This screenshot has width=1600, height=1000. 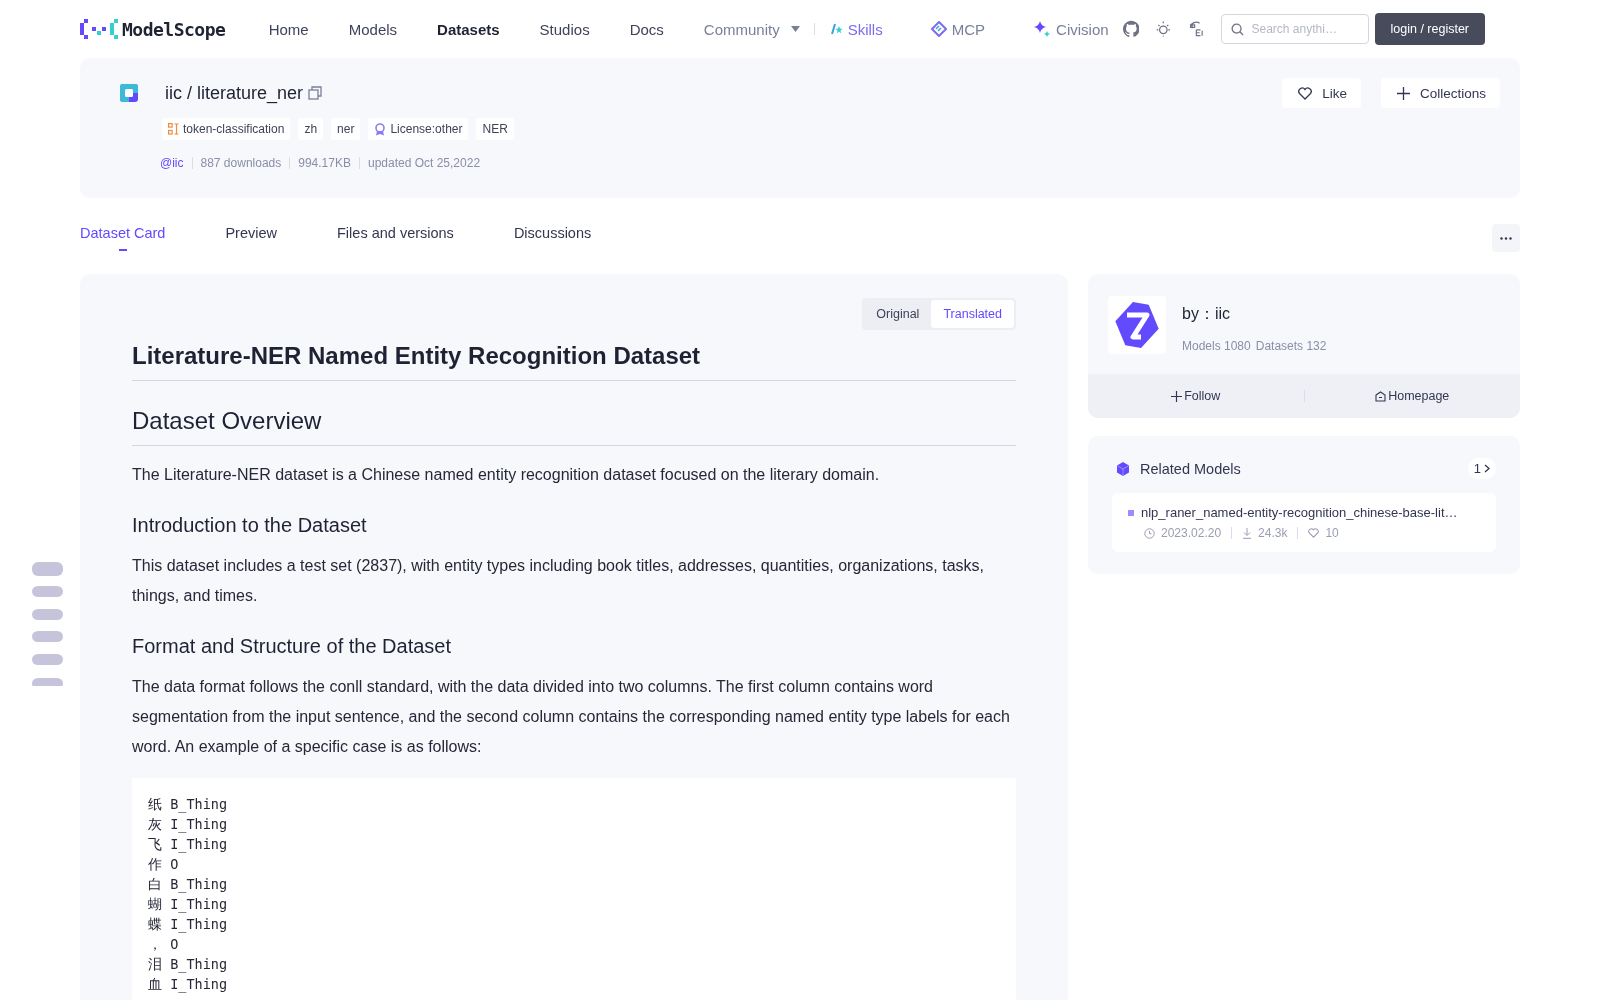 What do you see at coordinates (315, 93) in the screenshot?
I see `copy-icon` at bounding box center [315, 93].